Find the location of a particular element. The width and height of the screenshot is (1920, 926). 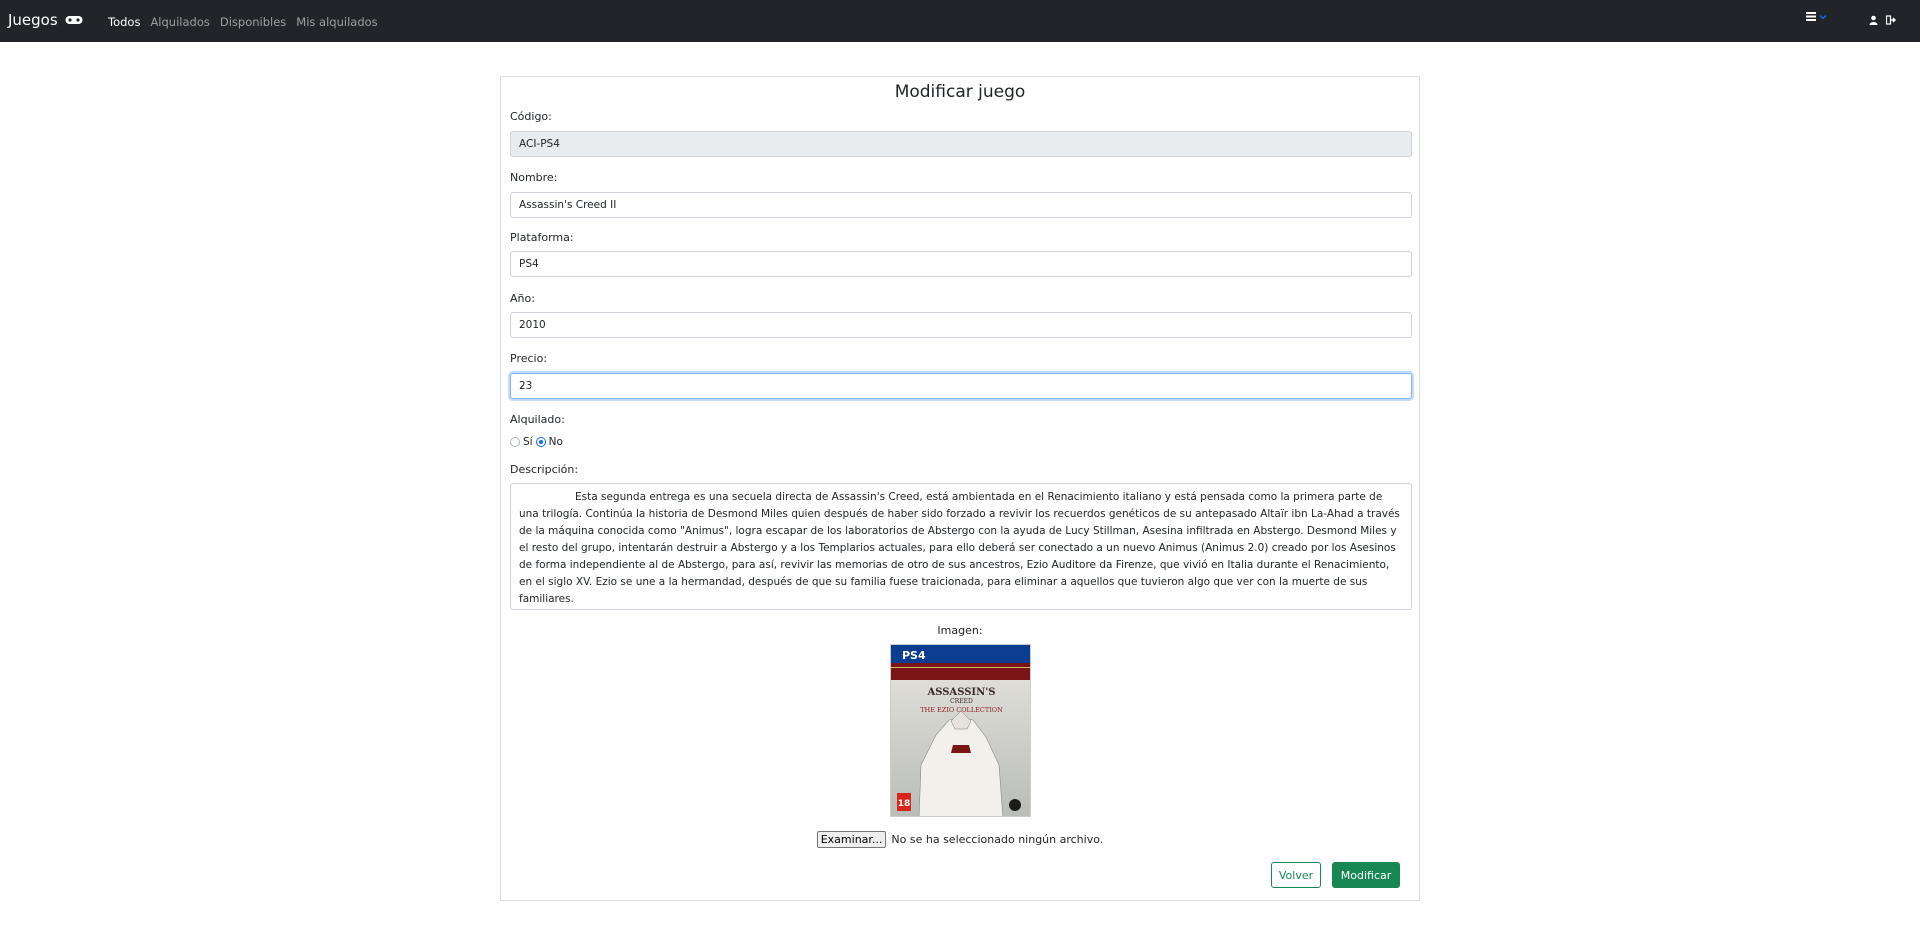

descripcion-label: Descripción: is located at coordinates (544, 469).